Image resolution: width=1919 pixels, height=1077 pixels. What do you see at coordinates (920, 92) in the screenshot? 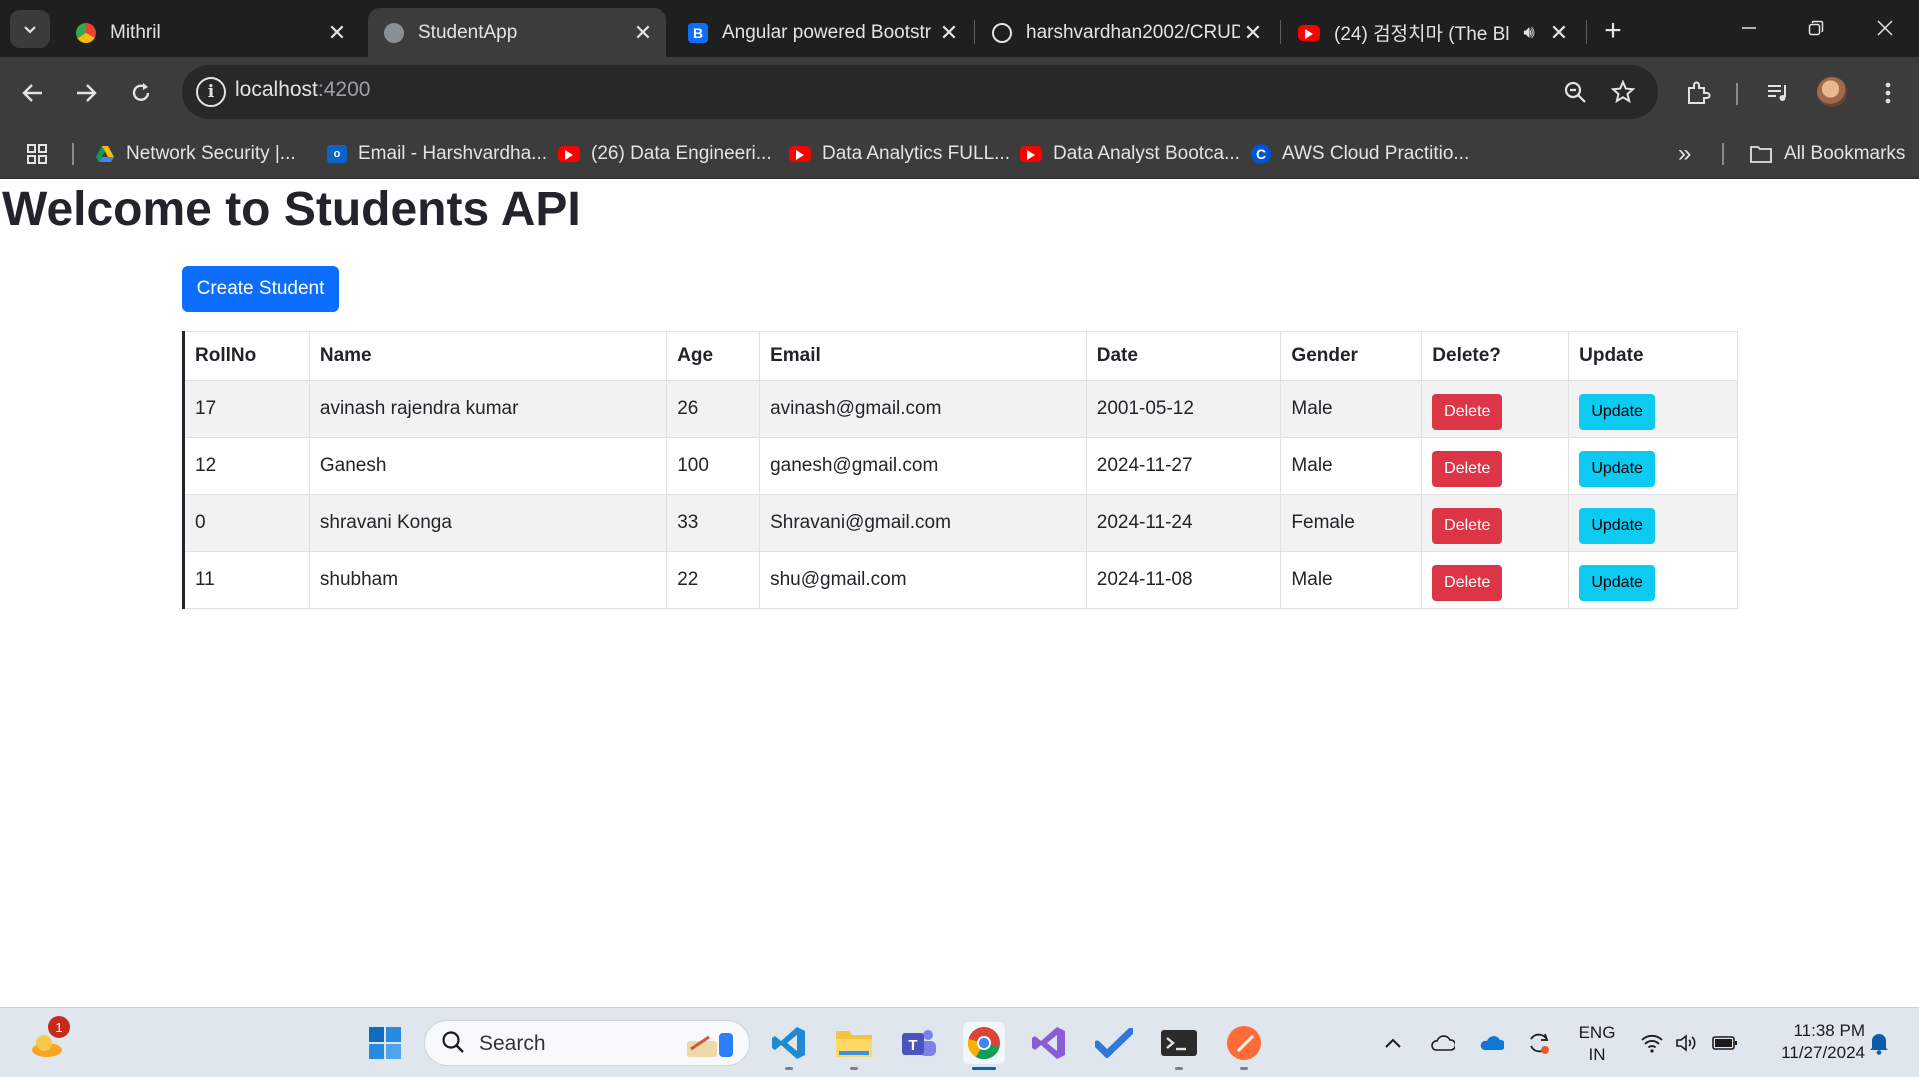
I see `address-bar: i localhost:4200` at bounding box center [920, 92].